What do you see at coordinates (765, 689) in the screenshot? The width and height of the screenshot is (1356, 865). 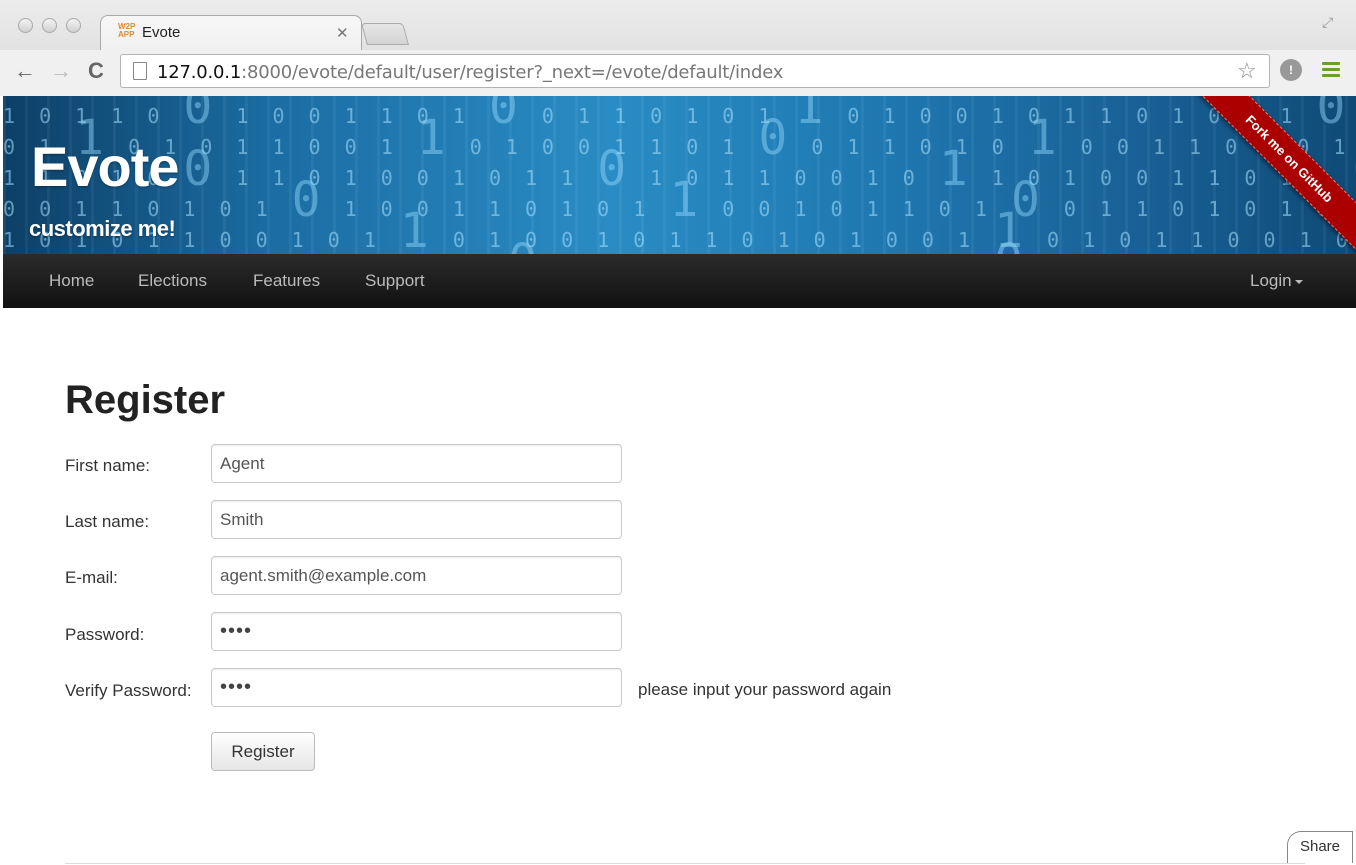 I see `verify-password-help: please input your password again` at bounding box center [765, 689].